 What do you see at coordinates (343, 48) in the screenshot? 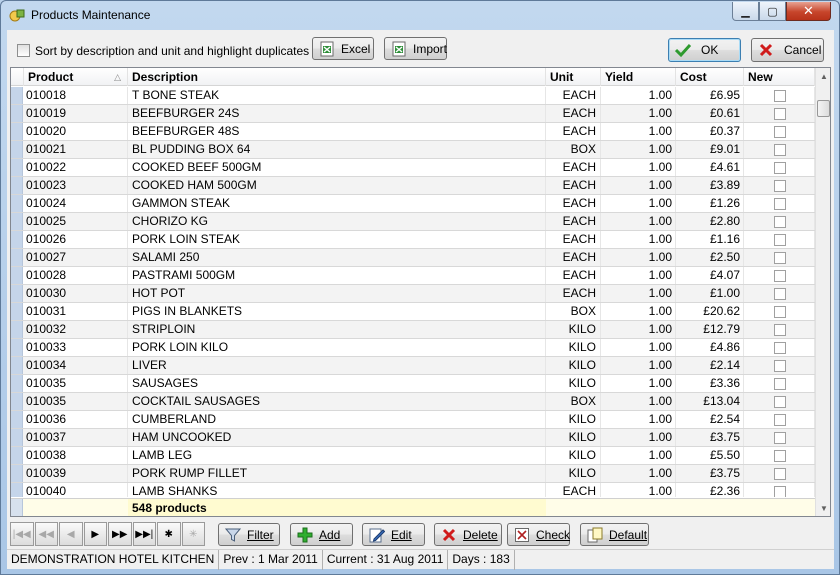
I see `excel-button: Excel` at bounding box center [343, 48].